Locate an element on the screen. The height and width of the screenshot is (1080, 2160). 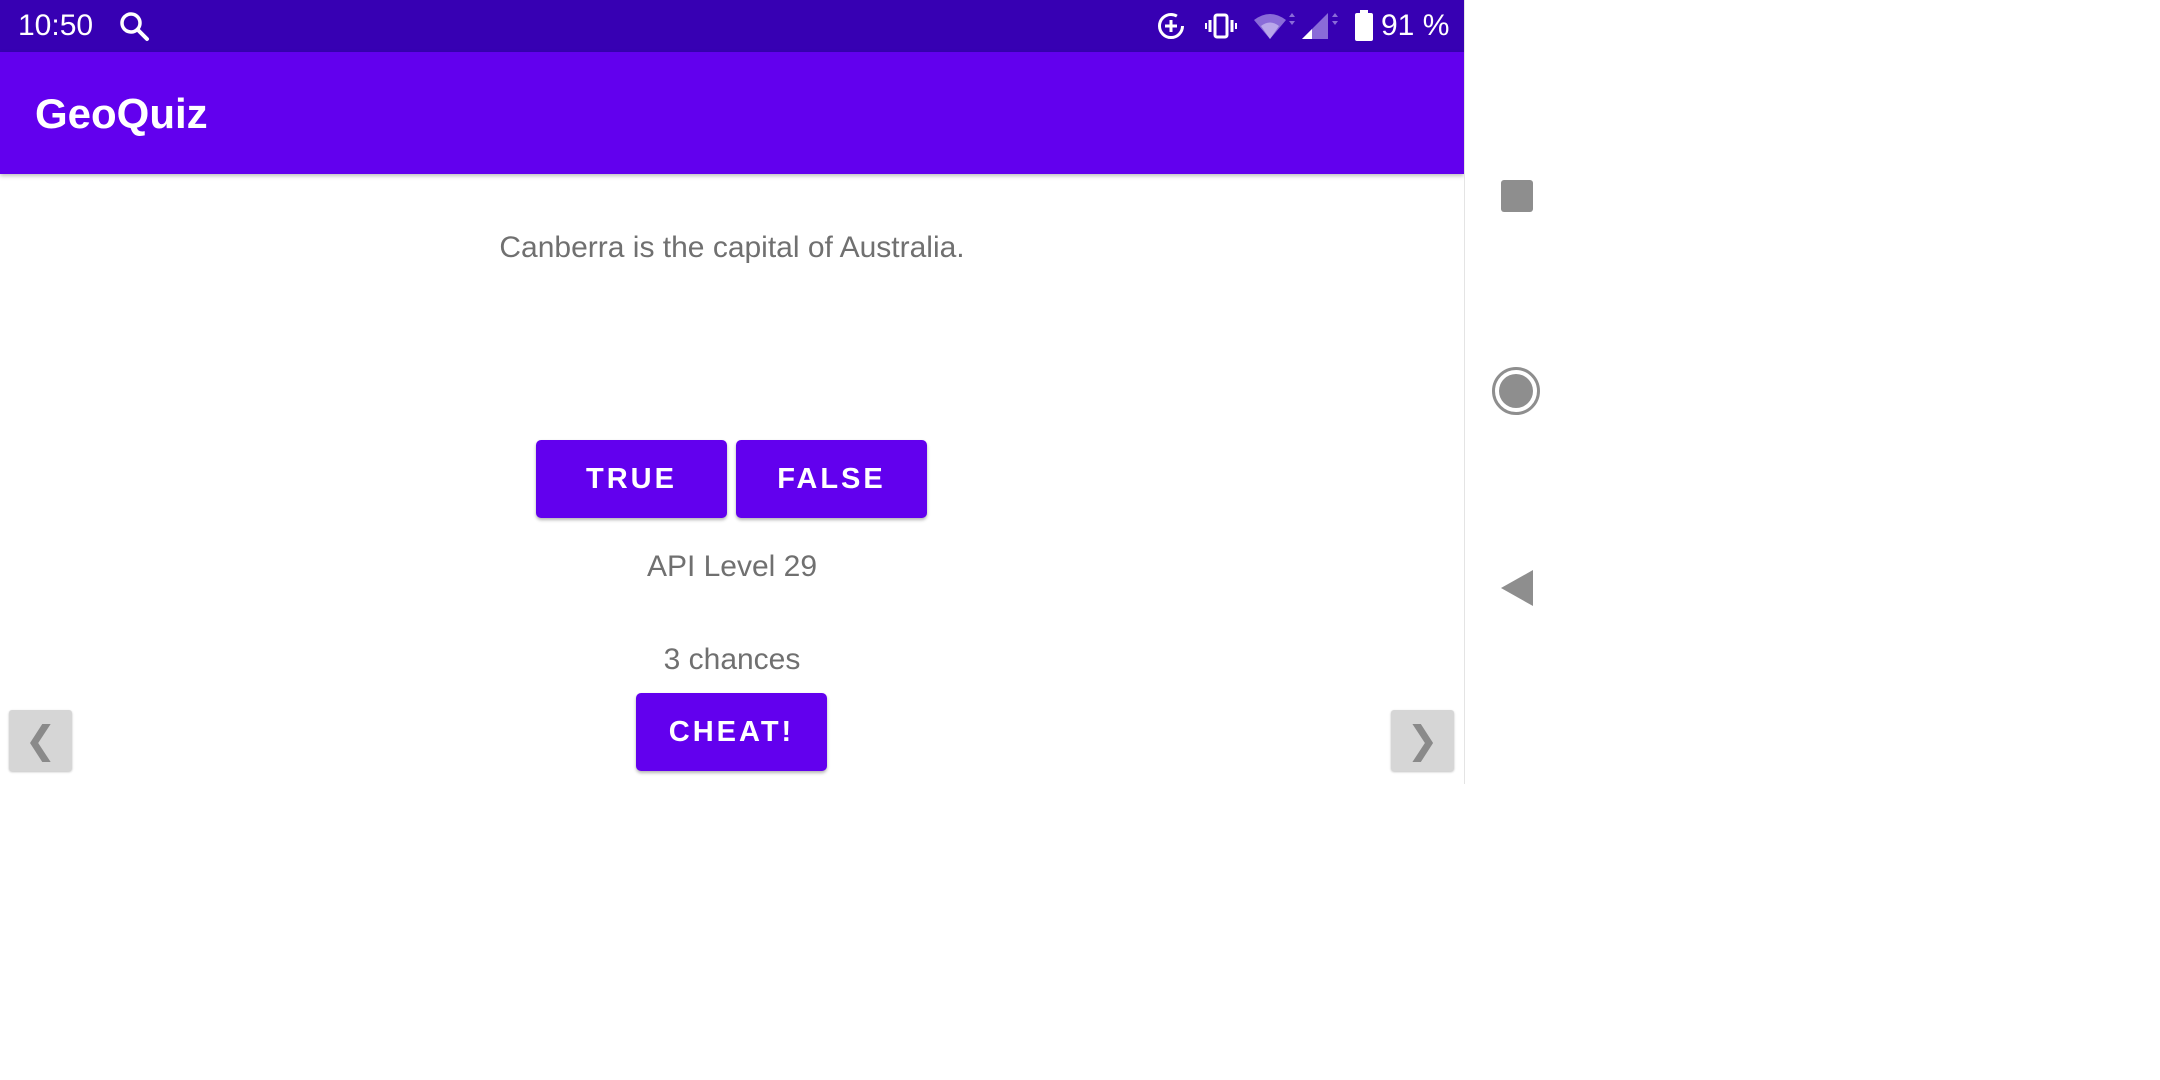
status-bar: 10:50 91 % is located at coordinates (732, 26).